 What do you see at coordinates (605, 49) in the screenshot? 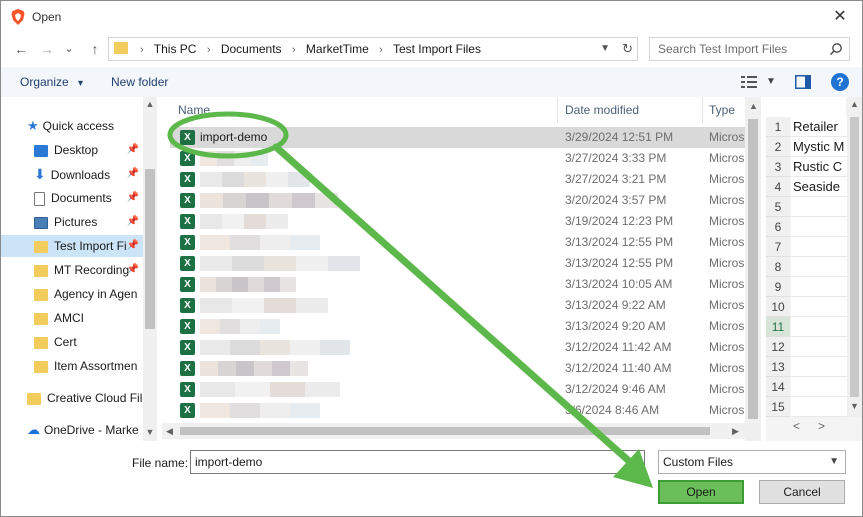
I see `address-dropdown-chevron-icon: ▼` at bounding box center [605, 49].